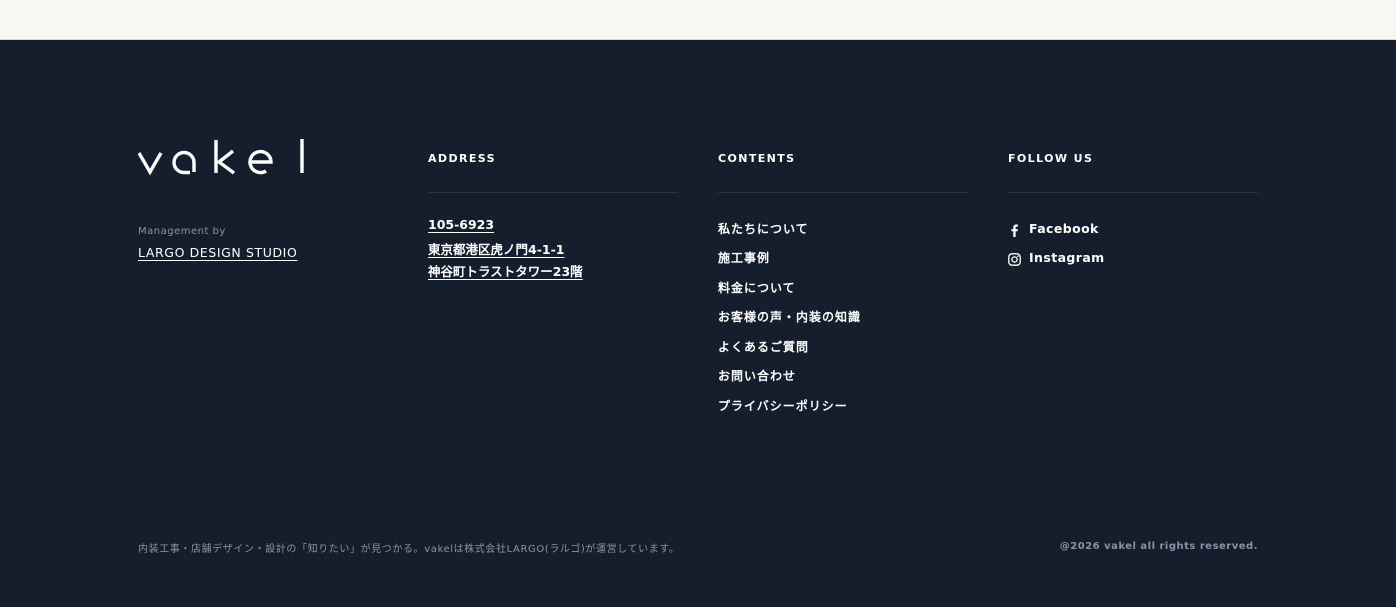 The width and height of the screenshot is (1396, 607). I want to click on vakel-logo-mark, so click(220, 157).